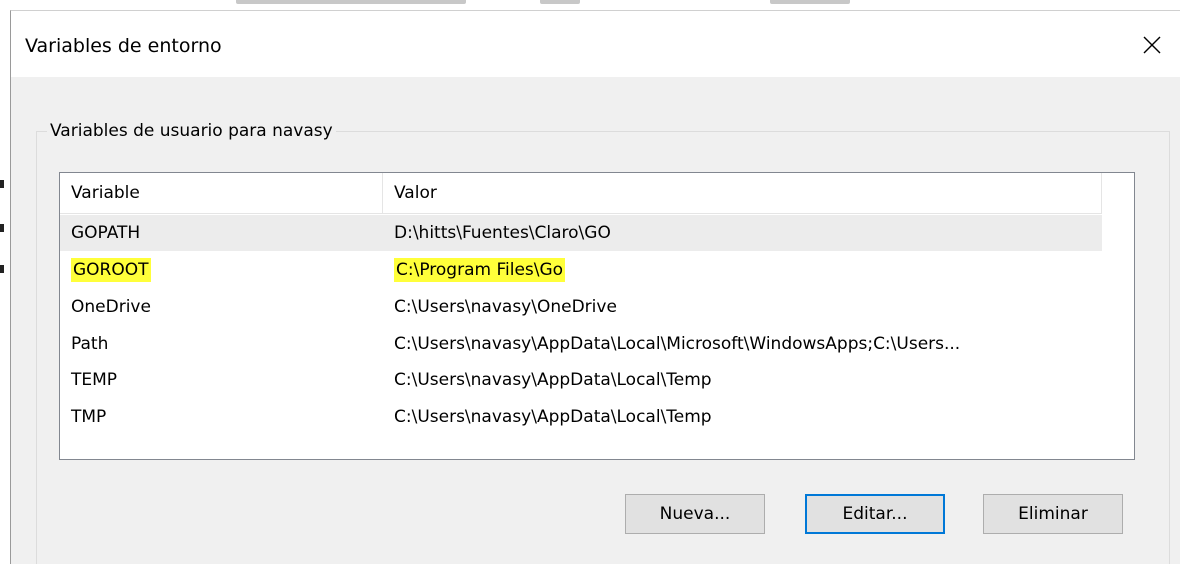 Image resolution: width=1180 pixels, height=564 pixels. I want to click on variable-name: Path, so click(90, 344).